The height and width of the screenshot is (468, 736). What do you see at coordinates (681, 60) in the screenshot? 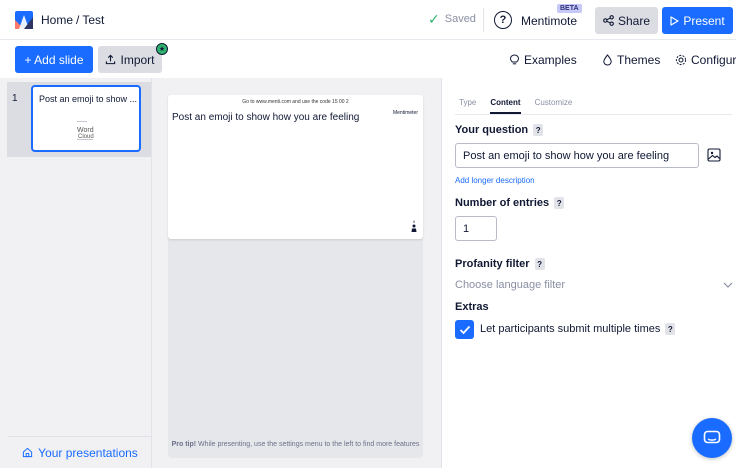
I see `gear-icon` at bounding box center [681, 60].